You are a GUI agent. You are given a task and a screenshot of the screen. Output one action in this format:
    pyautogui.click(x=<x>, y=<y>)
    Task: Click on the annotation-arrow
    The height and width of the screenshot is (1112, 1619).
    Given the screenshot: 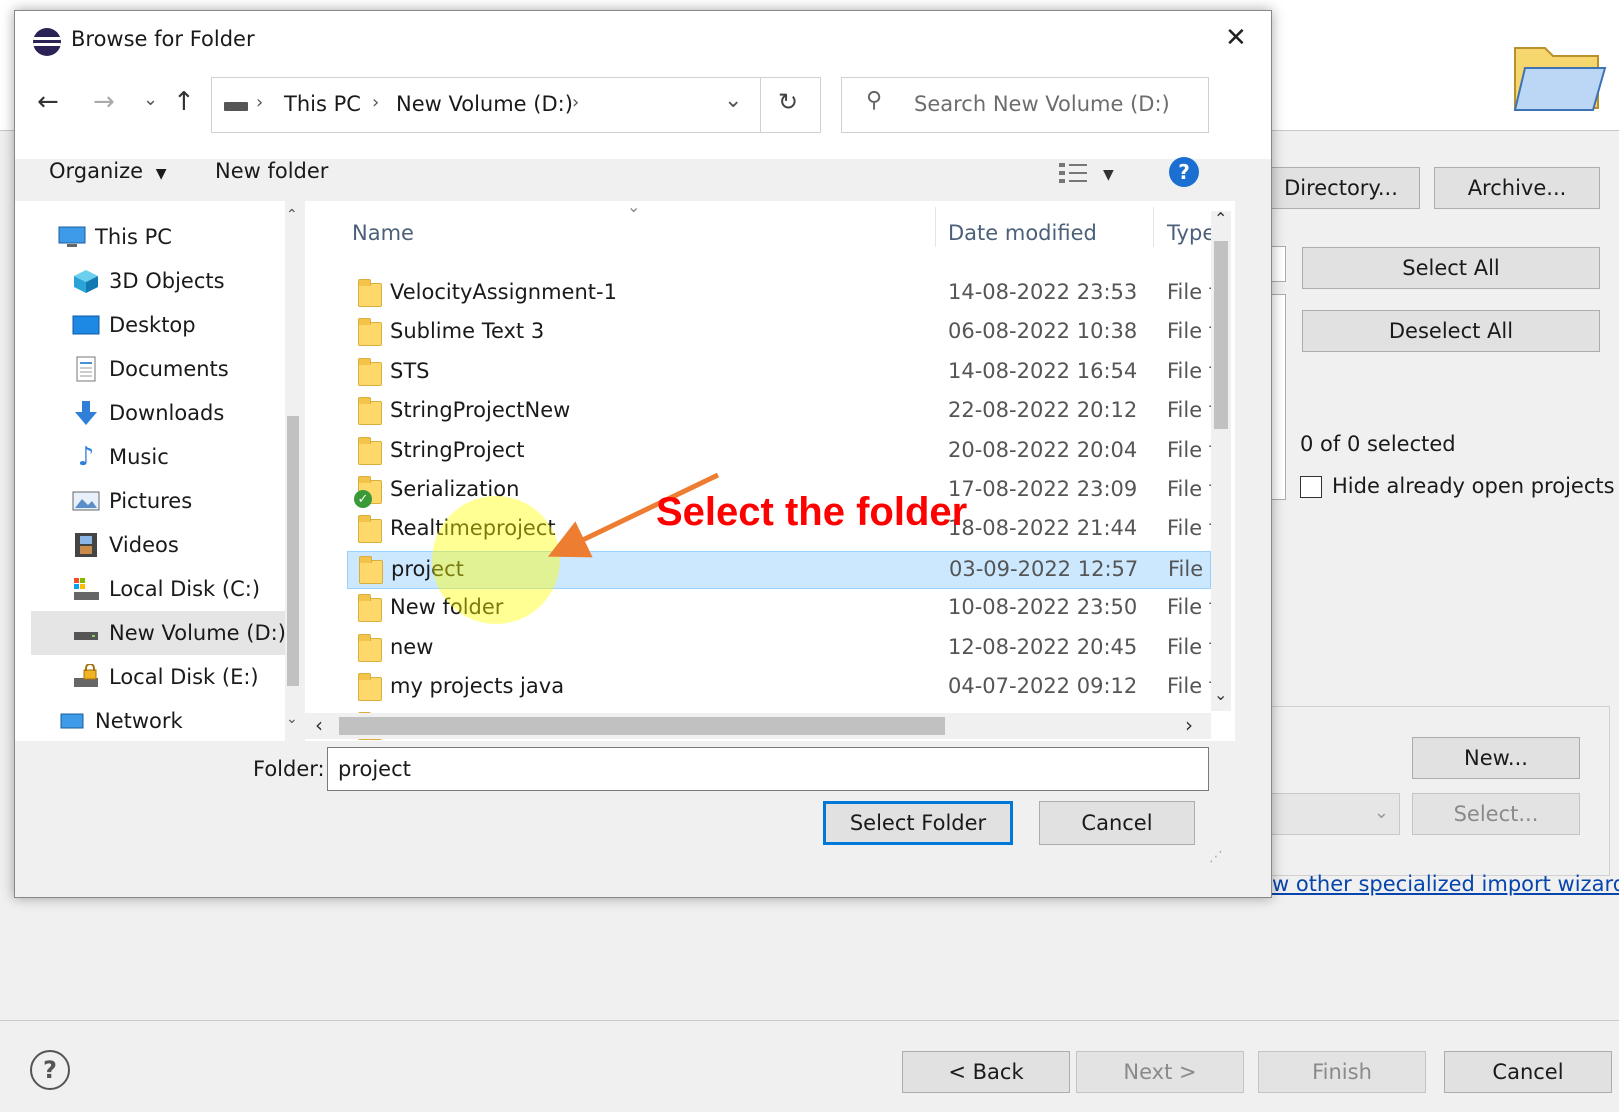 What is the action you would take?
    pyautogui.click(x=633, y=515)
    